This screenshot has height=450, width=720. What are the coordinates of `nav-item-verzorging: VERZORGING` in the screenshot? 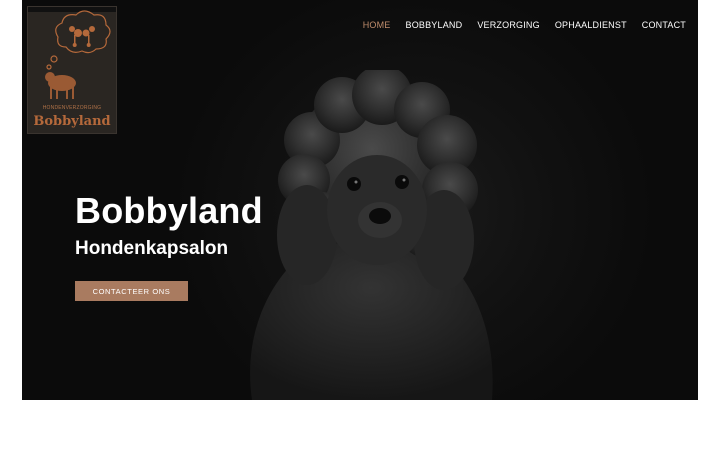 It's located at (508, 25).